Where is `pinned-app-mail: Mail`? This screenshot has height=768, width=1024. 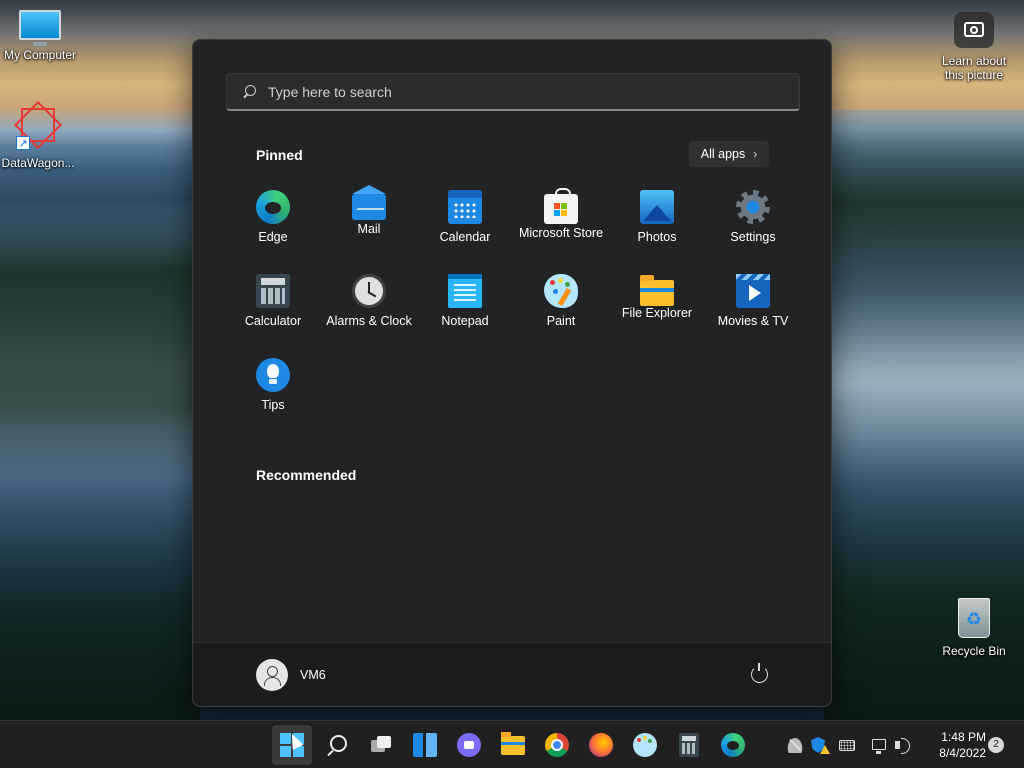 pinned-app-mail: Mail is located at coordinates (369, 222).